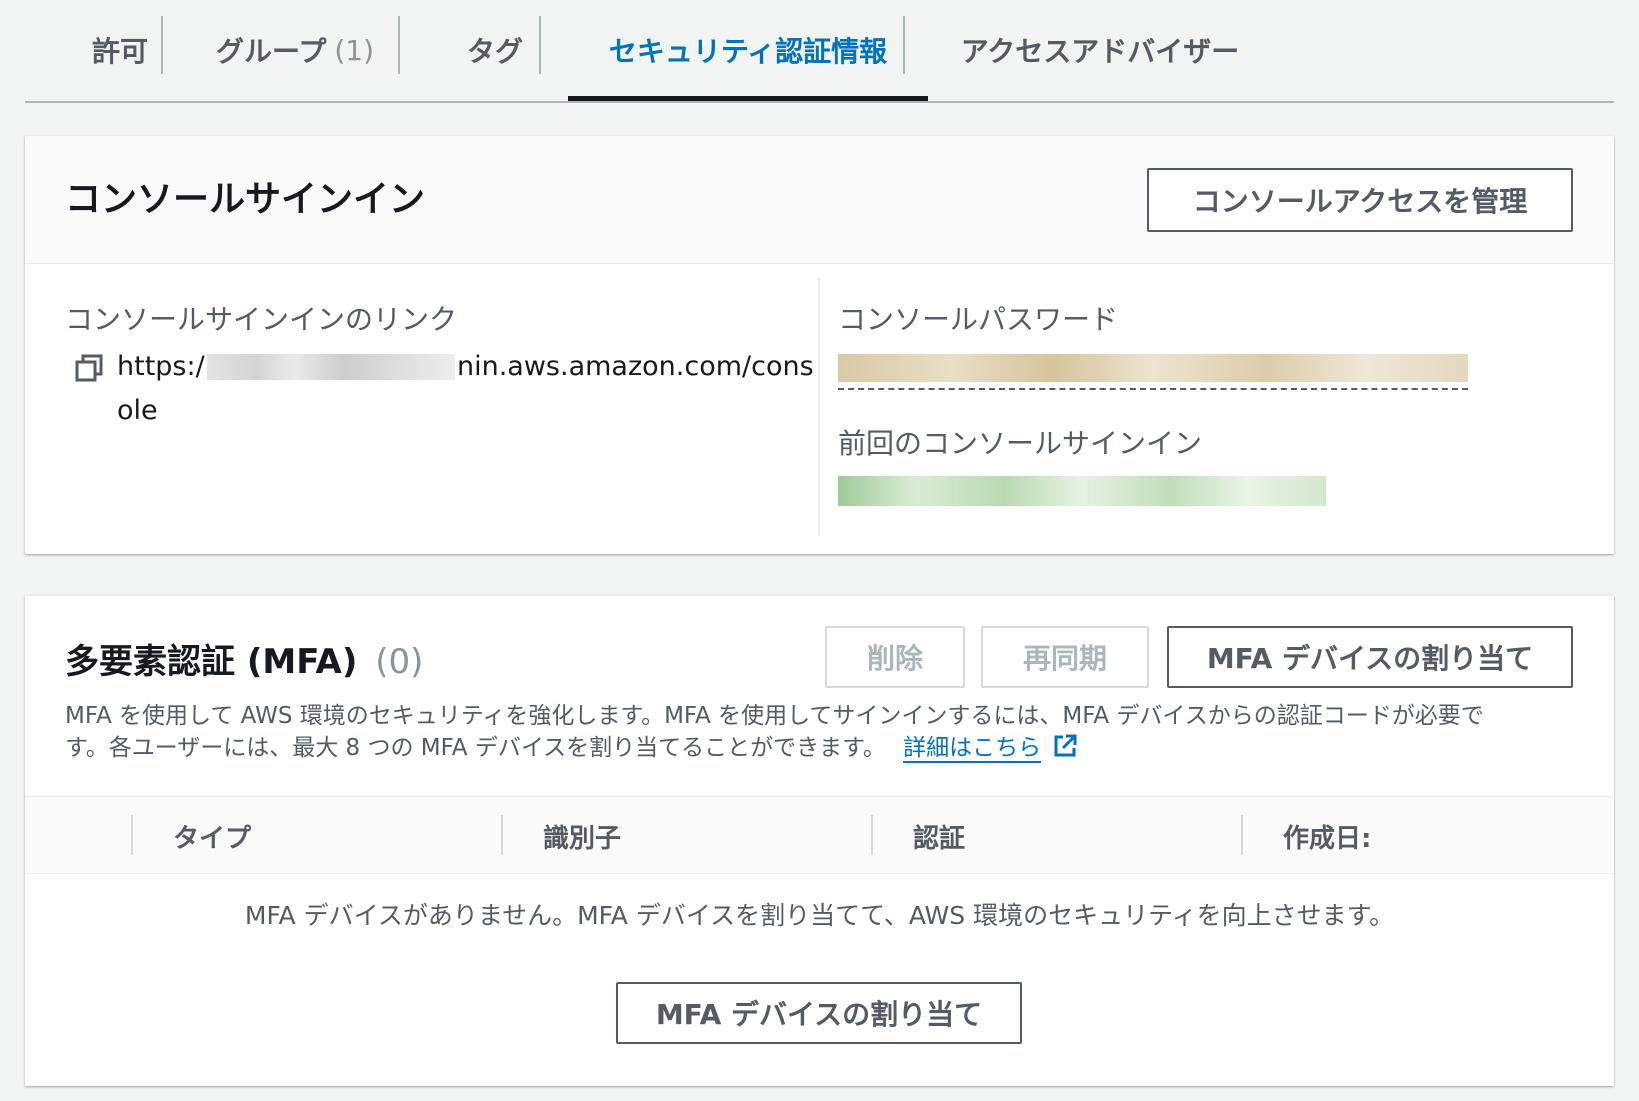  Describe the element at coordinates (89, 368) in the screenshot. I see `copy-icon` at that location.